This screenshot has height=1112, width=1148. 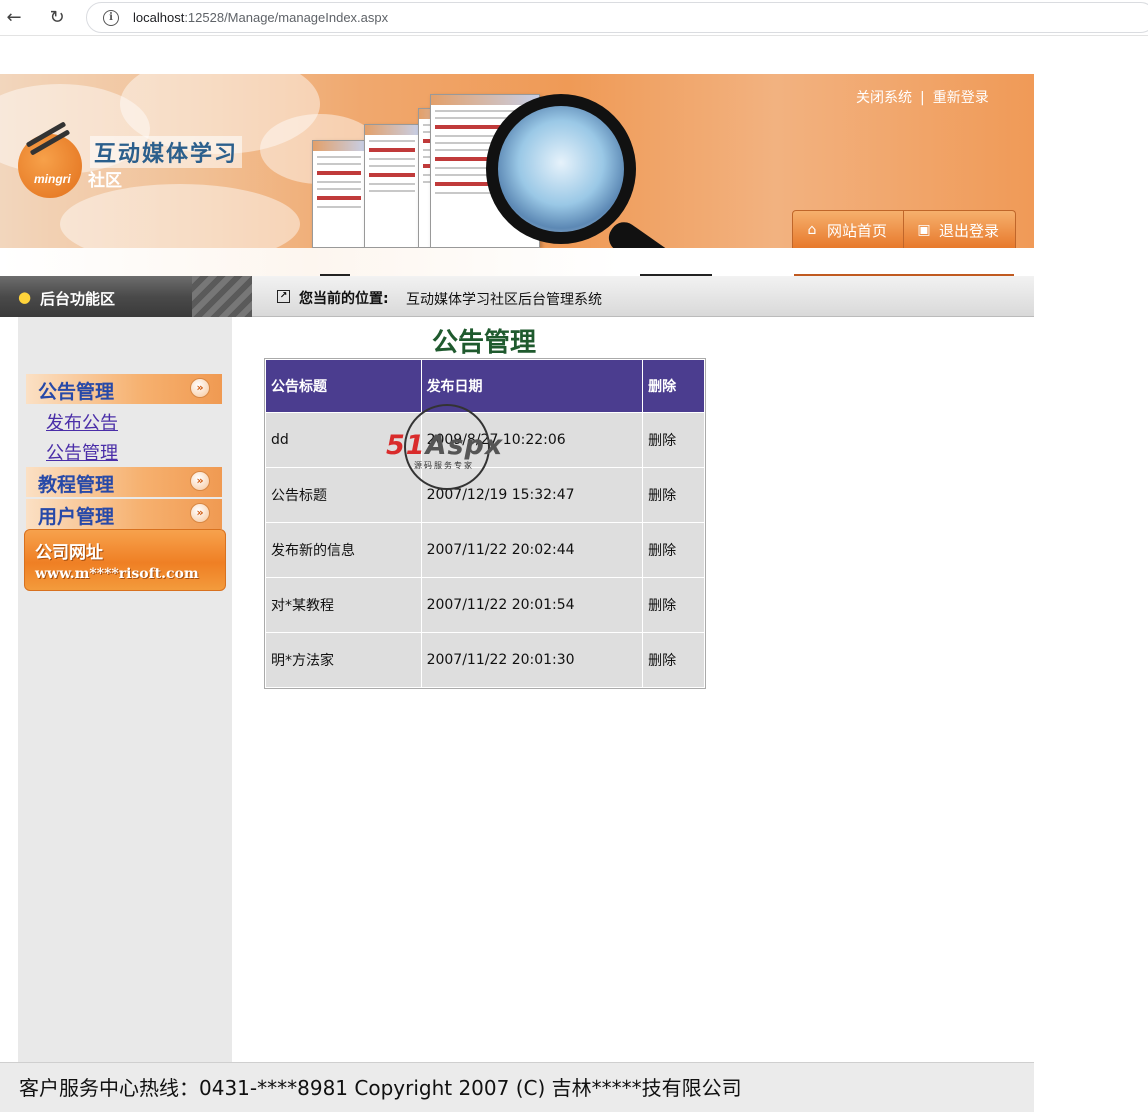 I want to click on menu-group-notices: 公告管理 », so click(x=124, y=389).